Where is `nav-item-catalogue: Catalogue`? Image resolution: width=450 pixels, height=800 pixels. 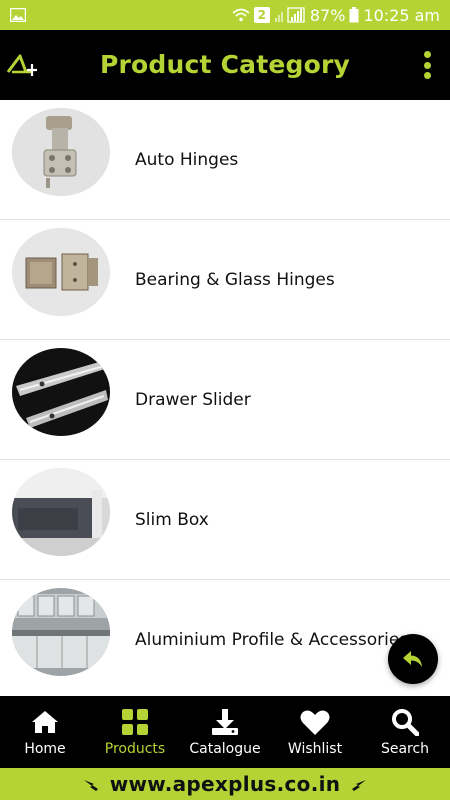 nav-item-catalogue: Catalogue is located at coordinates (225, 732).